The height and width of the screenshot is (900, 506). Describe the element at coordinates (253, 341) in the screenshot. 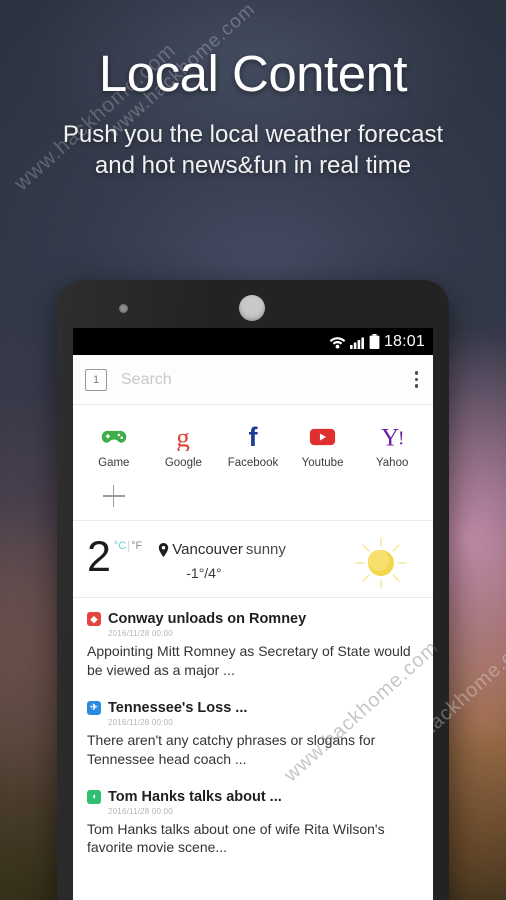

I see `status-bar: 18:01` at that location.